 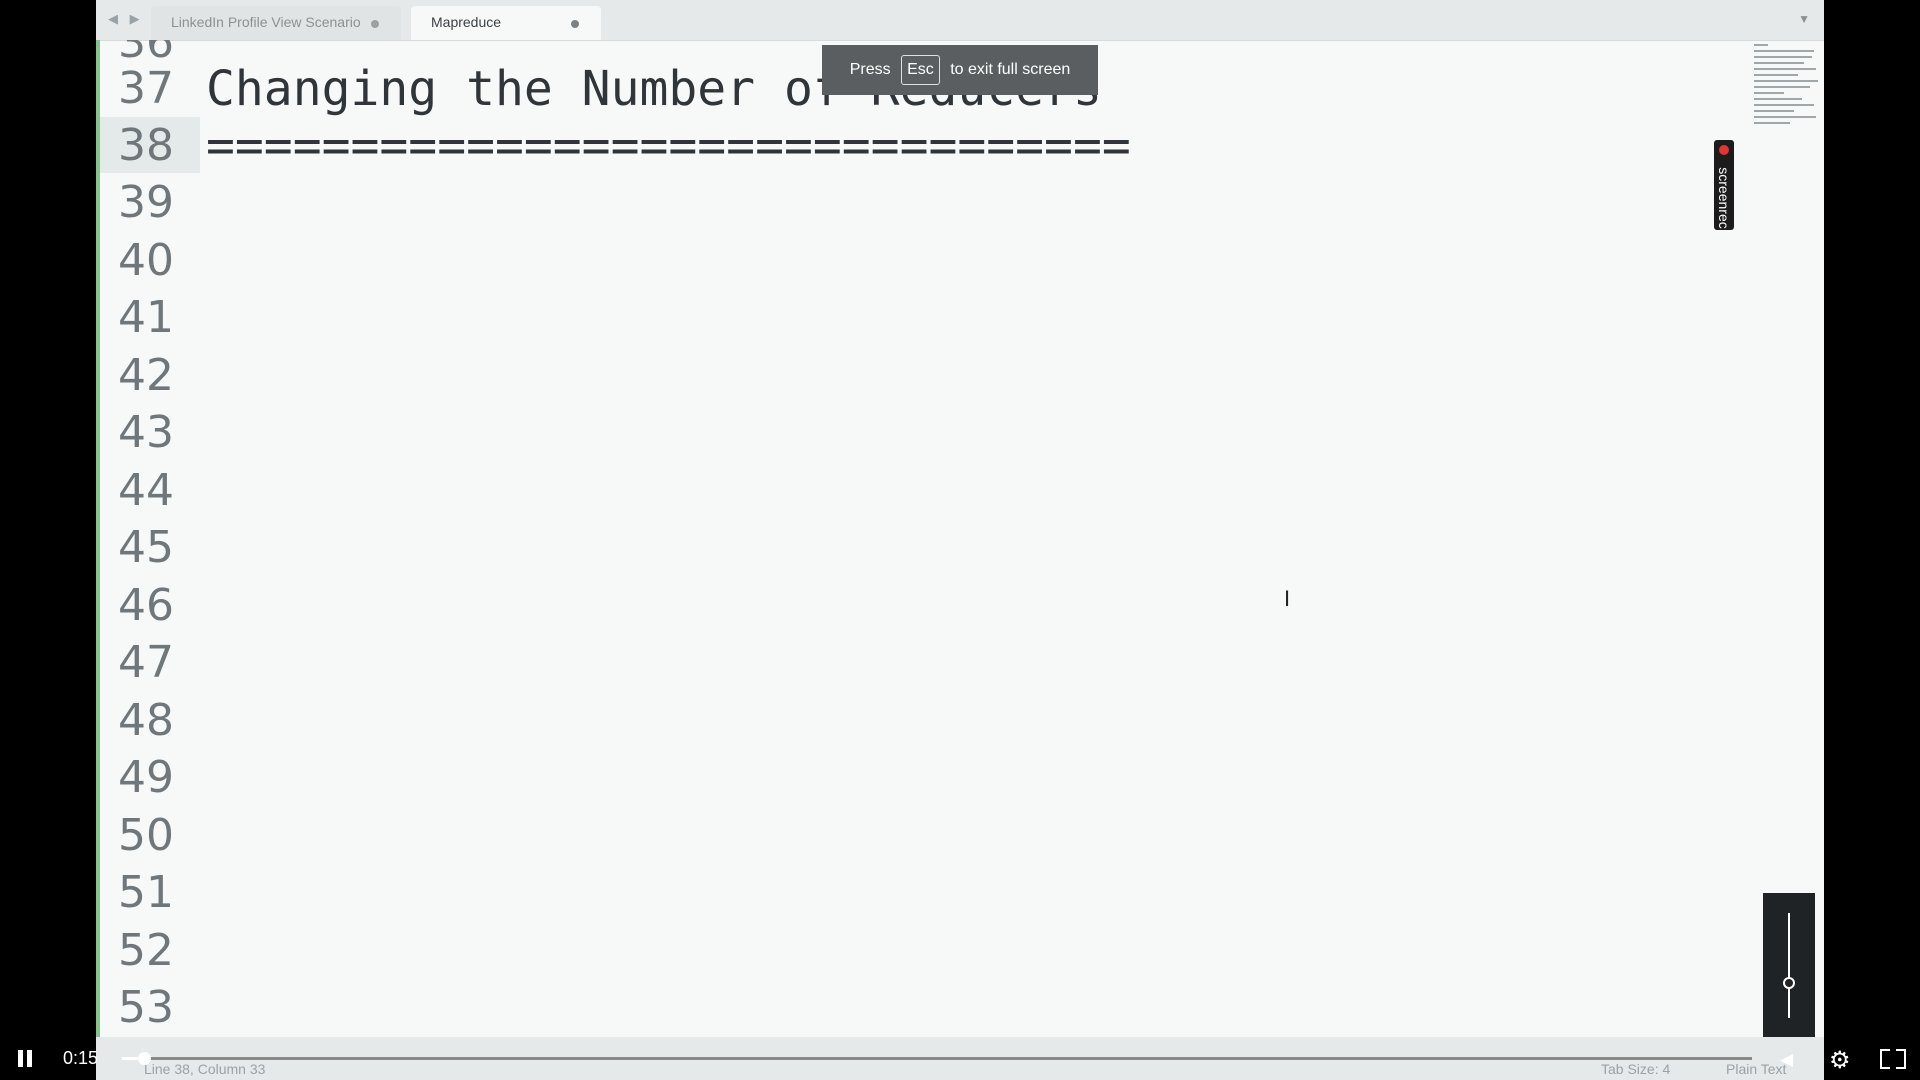 What do you see at coordinates (146, 317) in the screenshot?
I see `line-number: 41` at bounding box center [146, 317].